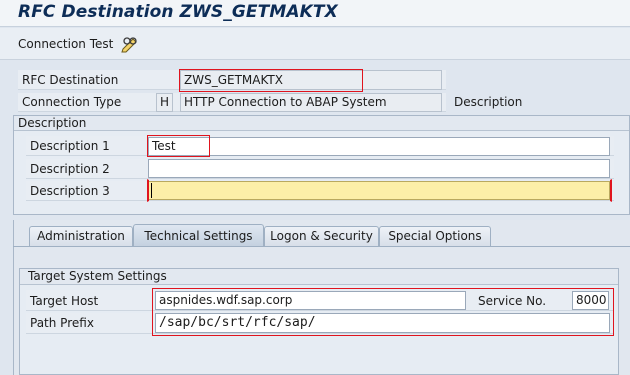 This screenshot has height=375, width=630. I want to click on connection-test-button: Connection Test, so click(65, 44).